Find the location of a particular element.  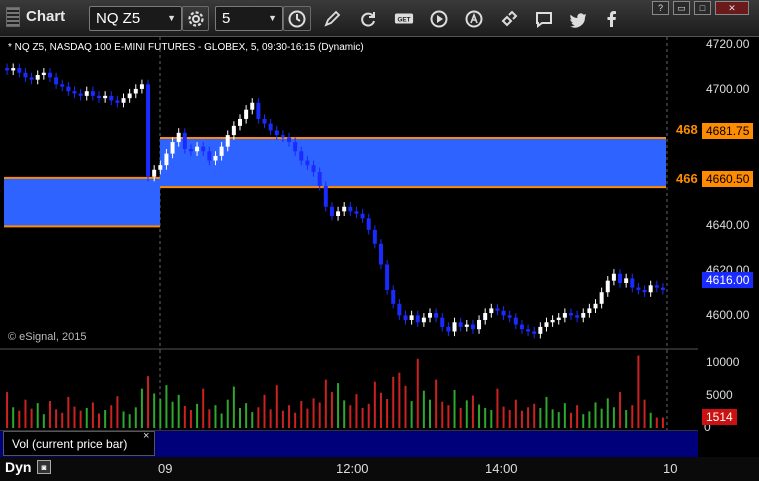

play-button is located at coordinates (439, 18).